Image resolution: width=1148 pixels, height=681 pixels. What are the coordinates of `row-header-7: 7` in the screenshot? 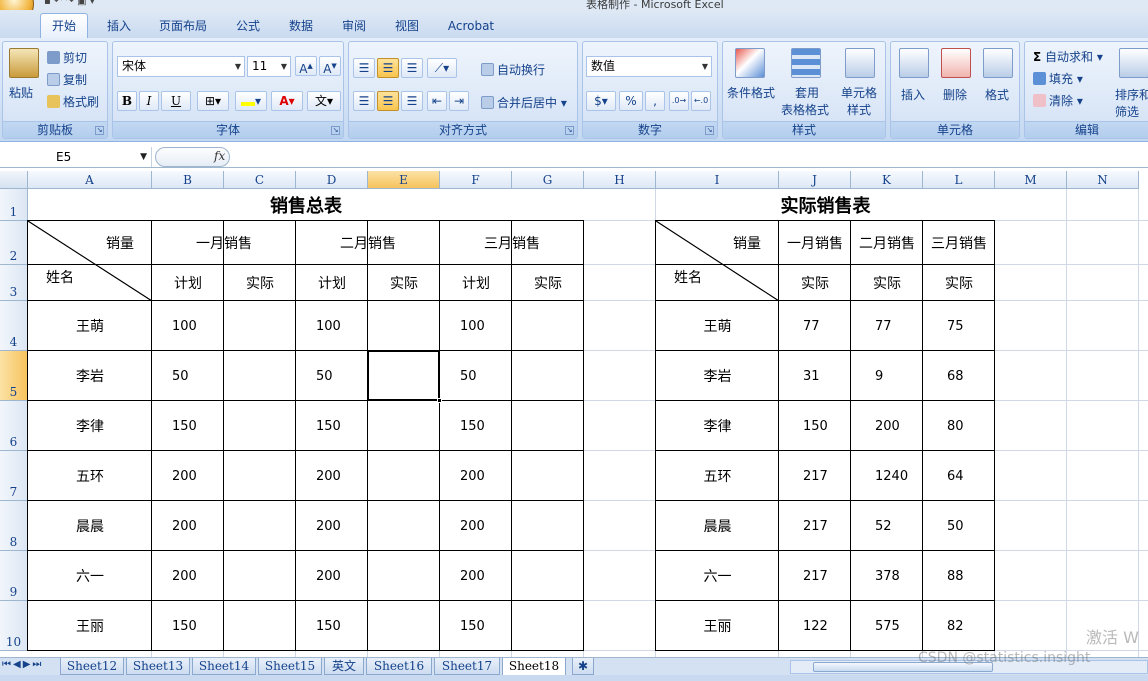 It's located at (14, 476).